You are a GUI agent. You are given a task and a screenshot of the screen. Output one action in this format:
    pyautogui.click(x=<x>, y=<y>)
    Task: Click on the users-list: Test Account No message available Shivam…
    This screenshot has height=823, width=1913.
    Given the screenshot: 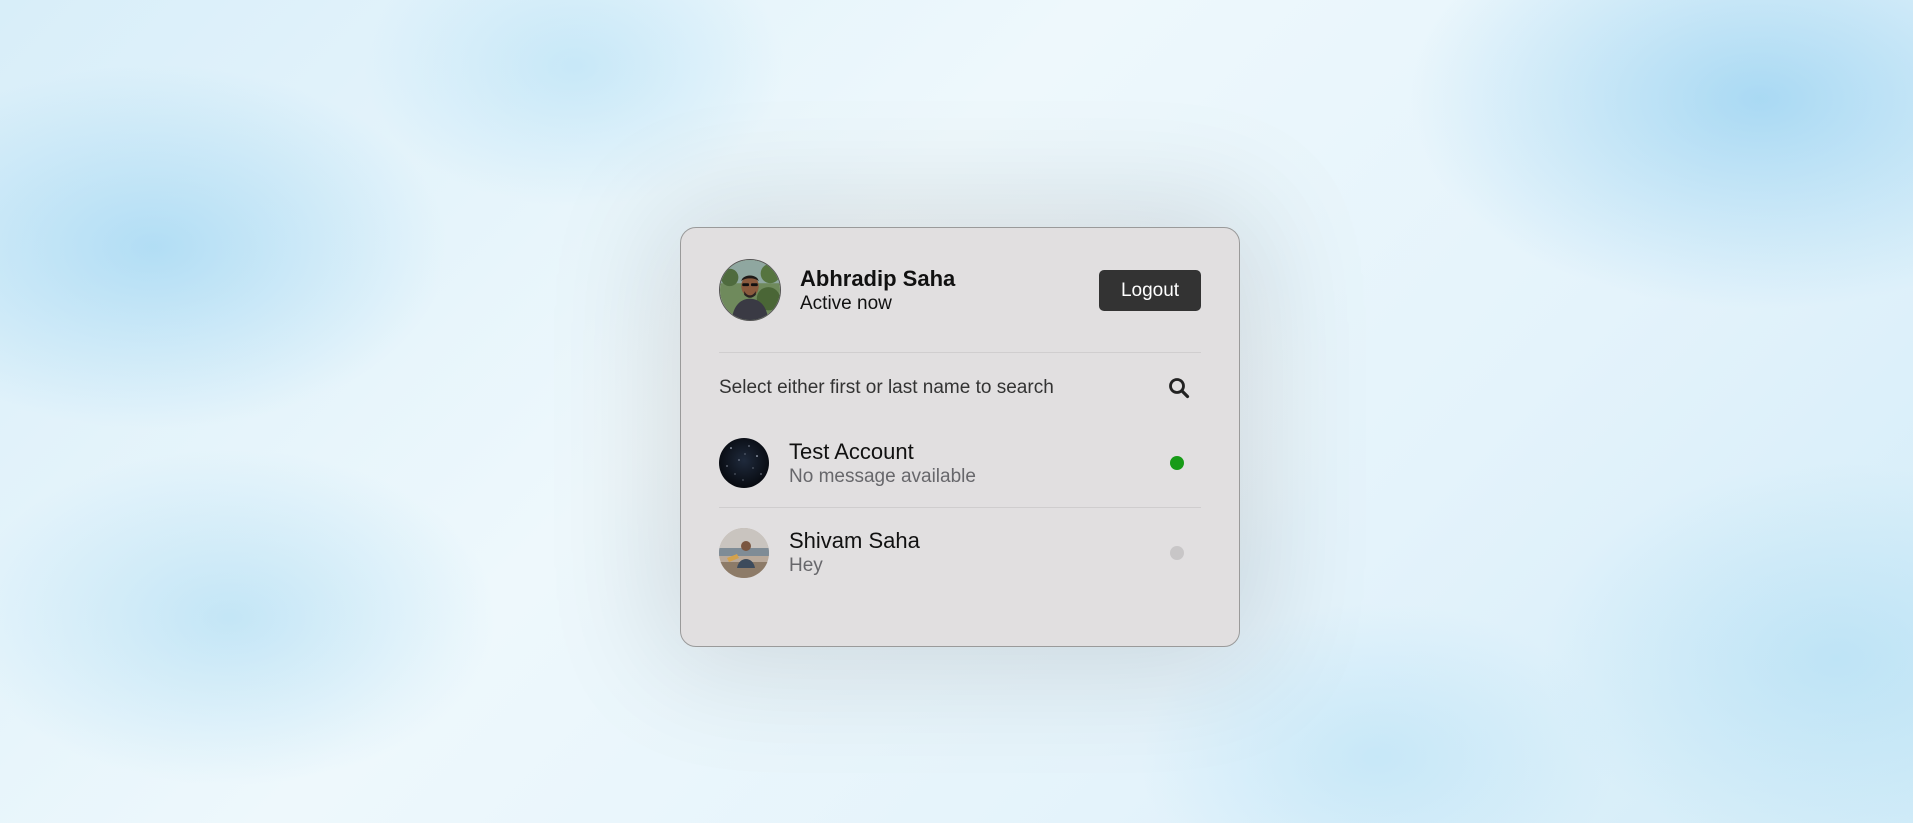 What is the action you would take?
    pyautogui.click(x=960, y=508)
    